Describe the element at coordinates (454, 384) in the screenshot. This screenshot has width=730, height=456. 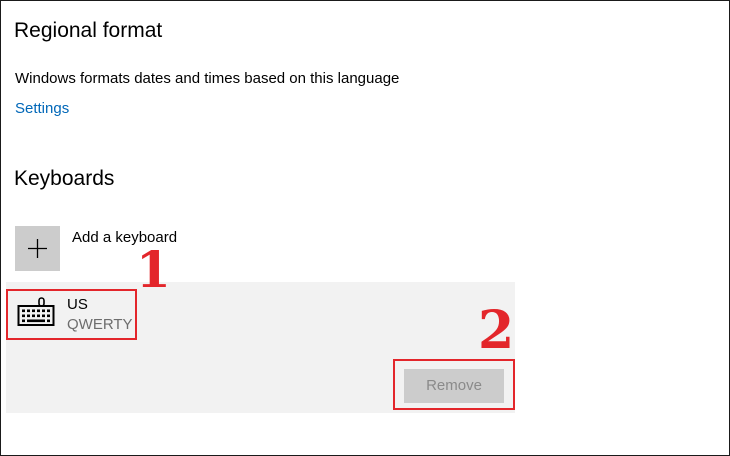
I see `highlight-box-remove` at that location.